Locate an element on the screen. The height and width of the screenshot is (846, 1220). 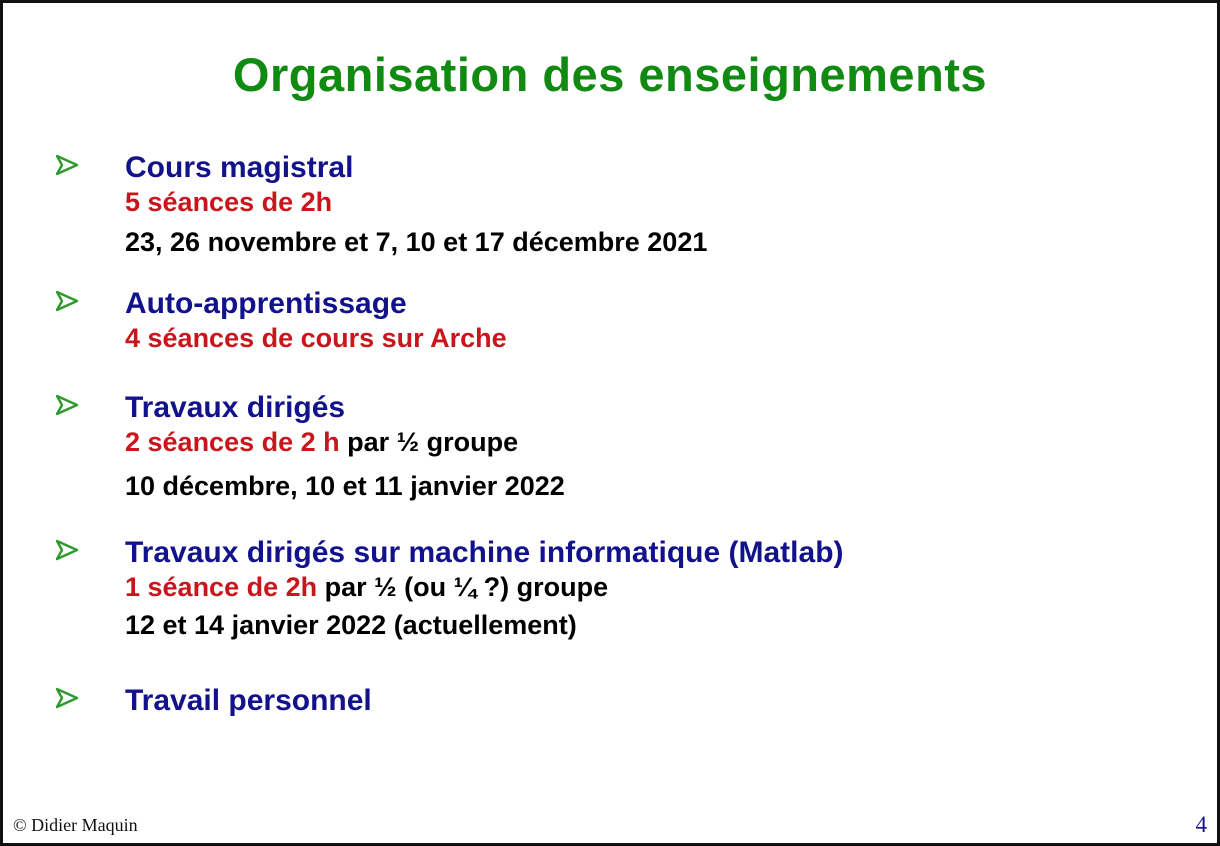
item-detail-text: par ½ groupe is located at coordinates (429, 442).